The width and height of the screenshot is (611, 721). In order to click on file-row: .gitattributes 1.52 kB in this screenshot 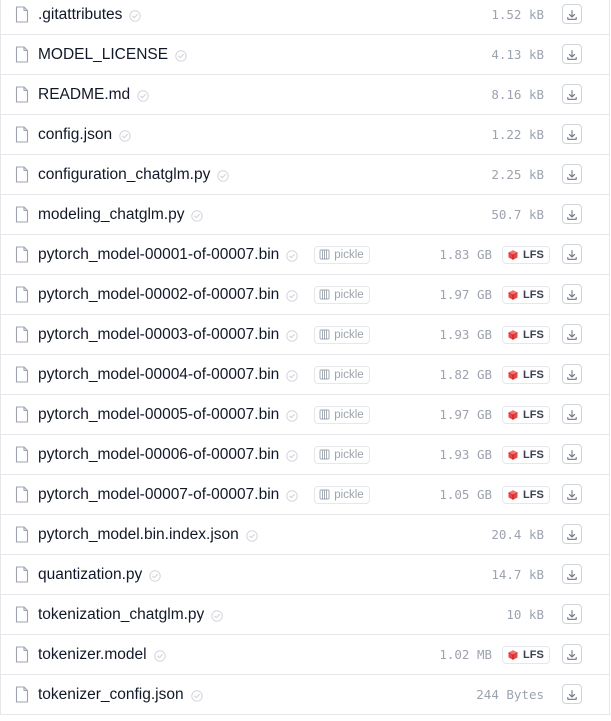, I will do `click(305, 17)`.